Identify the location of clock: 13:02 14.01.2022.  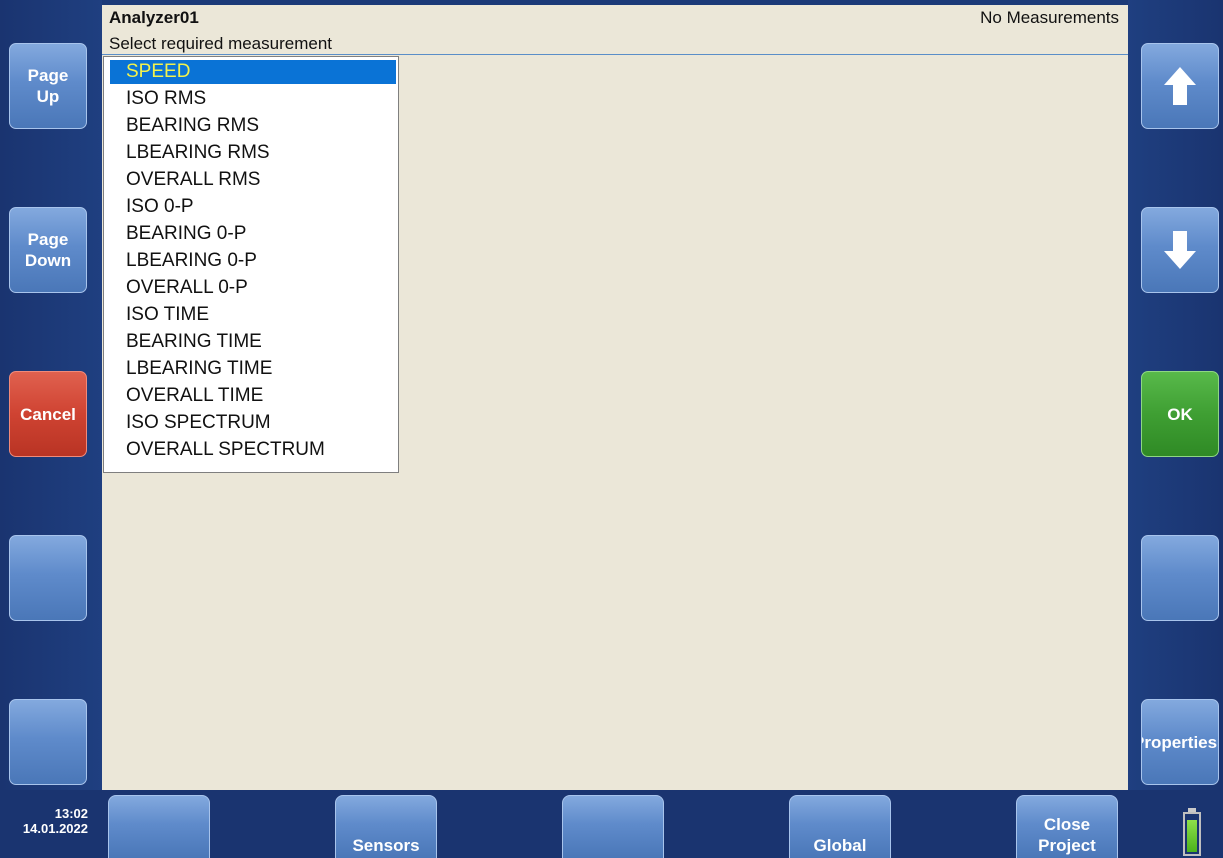
(48, 821).